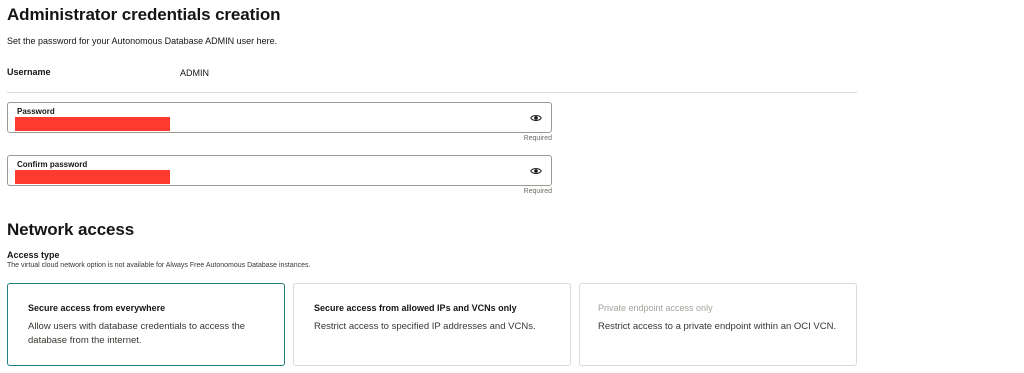 The height and width of the screenshot is (373, 1024). What do you see at coordinates (36, 111) in the screenshot?
I see `password-field-label: Password` at bounding box center [36, 111].